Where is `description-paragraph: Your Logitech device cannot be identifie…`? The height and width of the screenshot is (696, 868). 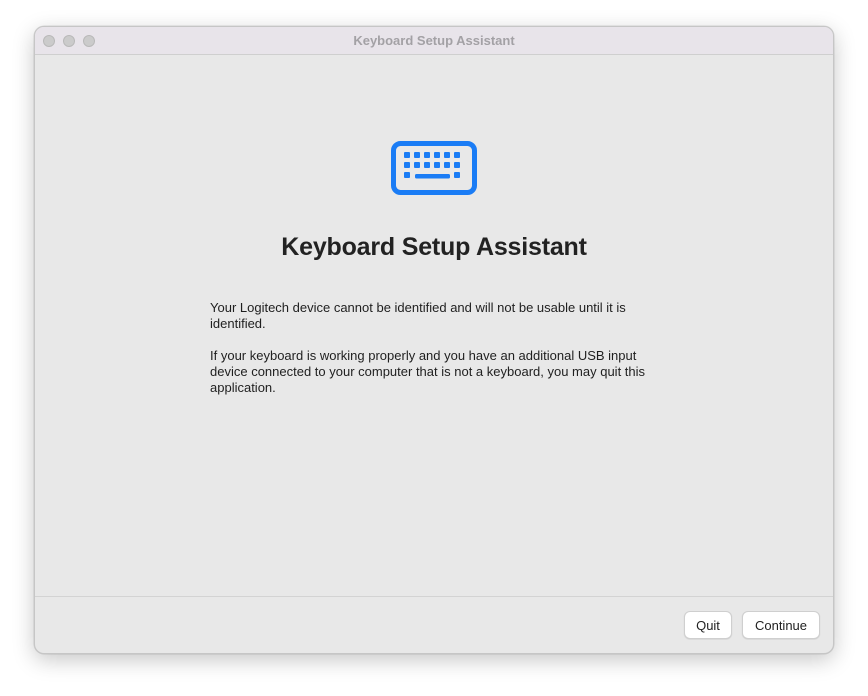
description-paragraph: Your Logitech device cannot be identifie… is located at coordinates (418, 315).